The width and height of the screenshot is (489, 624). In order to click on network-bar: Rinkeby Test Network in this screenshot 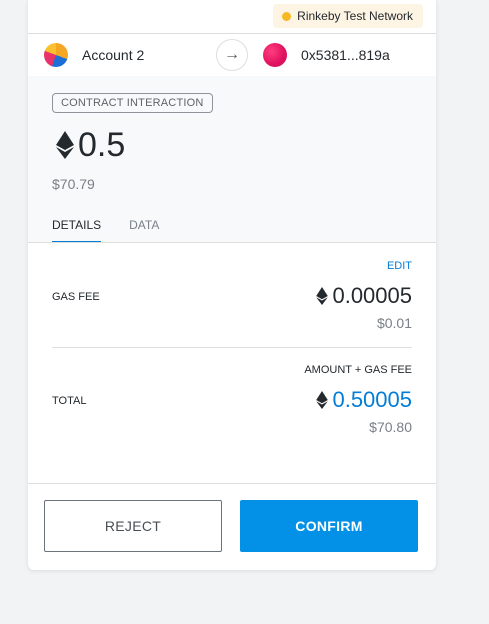, I will do `click(232, 16)`.